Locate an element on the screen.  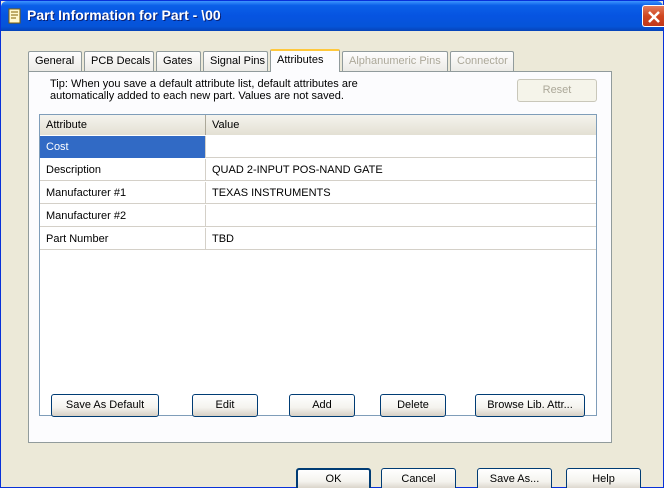
table-row: Manufacturer #1 TEXAS INSTRUMENTS is located at coordinates (318, 193).